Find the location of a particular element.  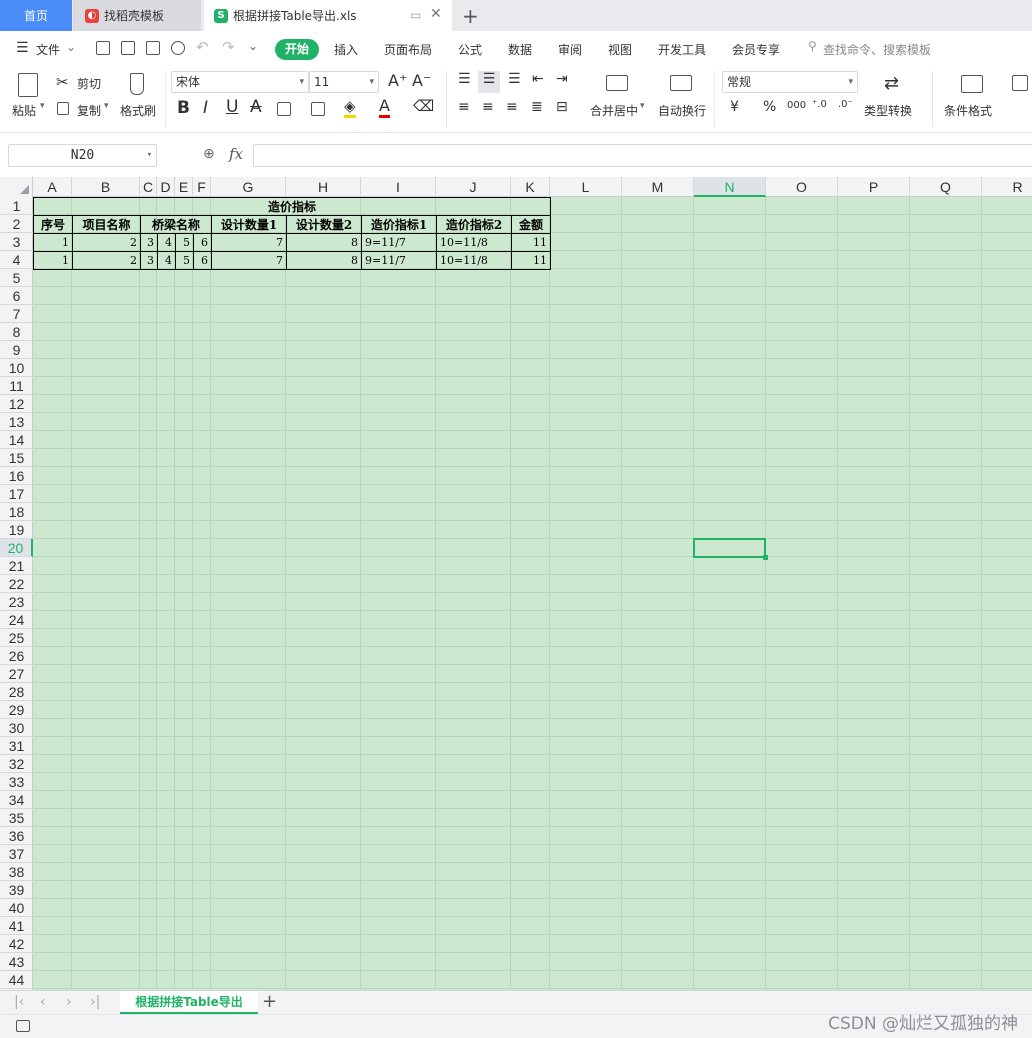

print-icon is located at coordinates (153, 48).